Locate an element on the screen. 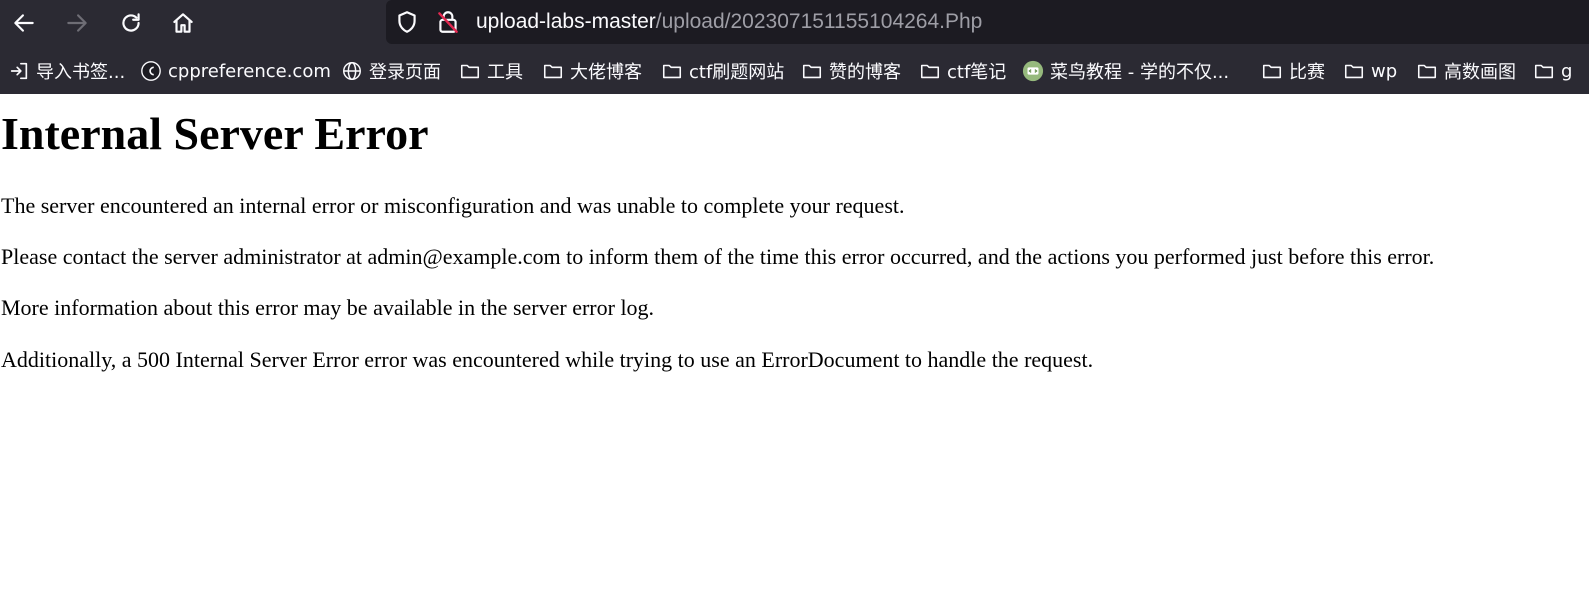 The image size is (1589, 593). bookmark-label: ctf刷题网站 is located at coordinates (737, 72).